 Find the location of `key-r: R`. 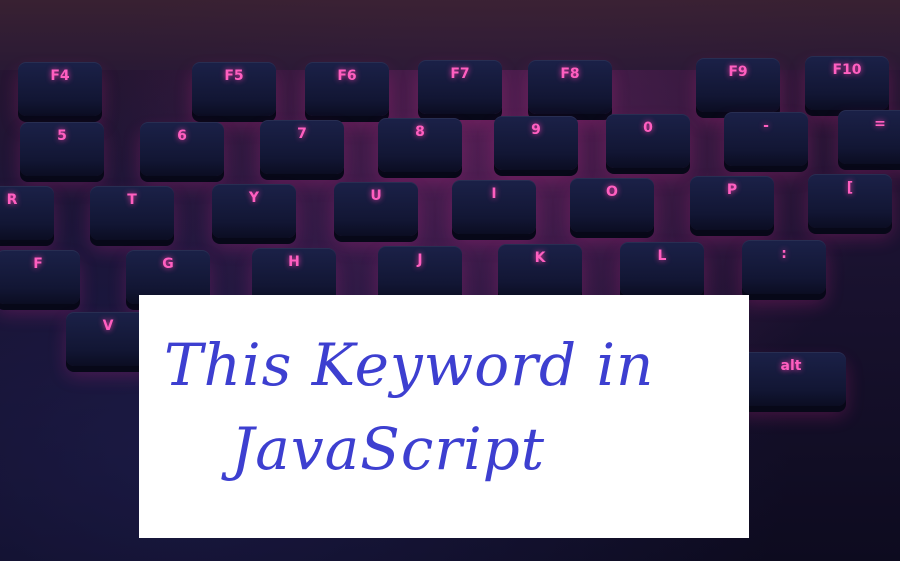

key-r: R is located at coordinates (27, 213).